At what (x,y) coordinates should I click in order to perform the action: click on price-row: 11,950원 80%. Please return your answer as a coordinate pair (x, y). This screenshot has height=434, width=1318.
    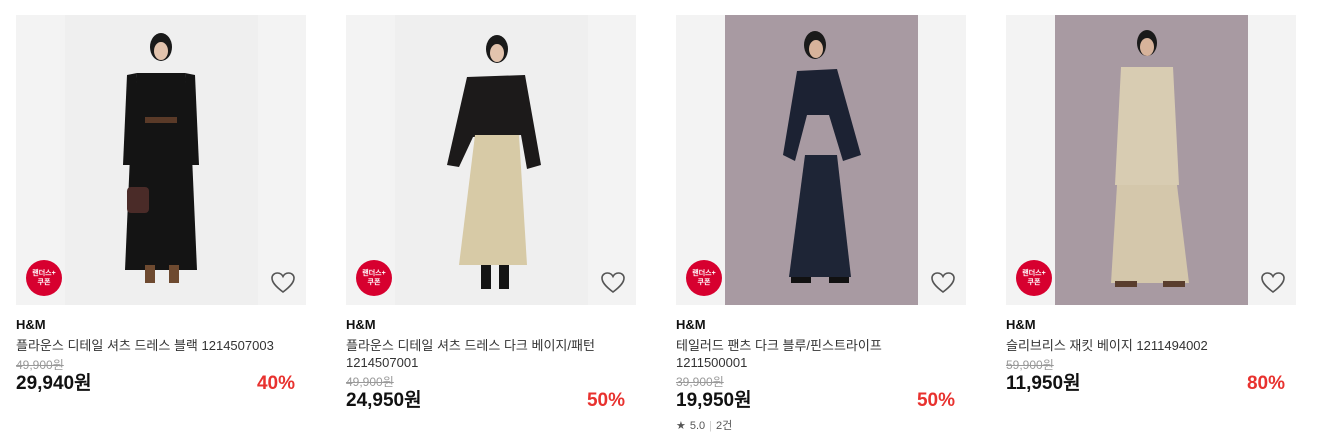
    Looking at the image, I should click on (1145, 384).